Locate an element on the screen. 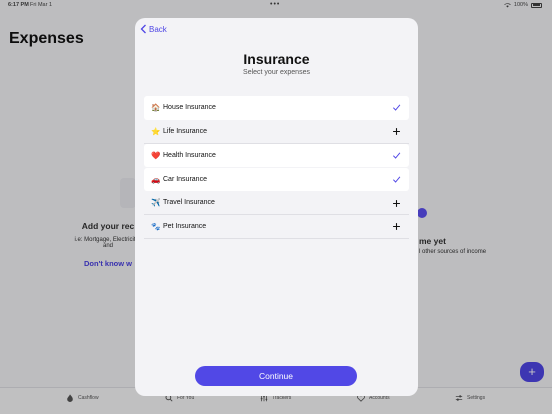  status-bar: 6:17 PM Fri Mar 1 ••• 100% is located at coordinates (276, 6).